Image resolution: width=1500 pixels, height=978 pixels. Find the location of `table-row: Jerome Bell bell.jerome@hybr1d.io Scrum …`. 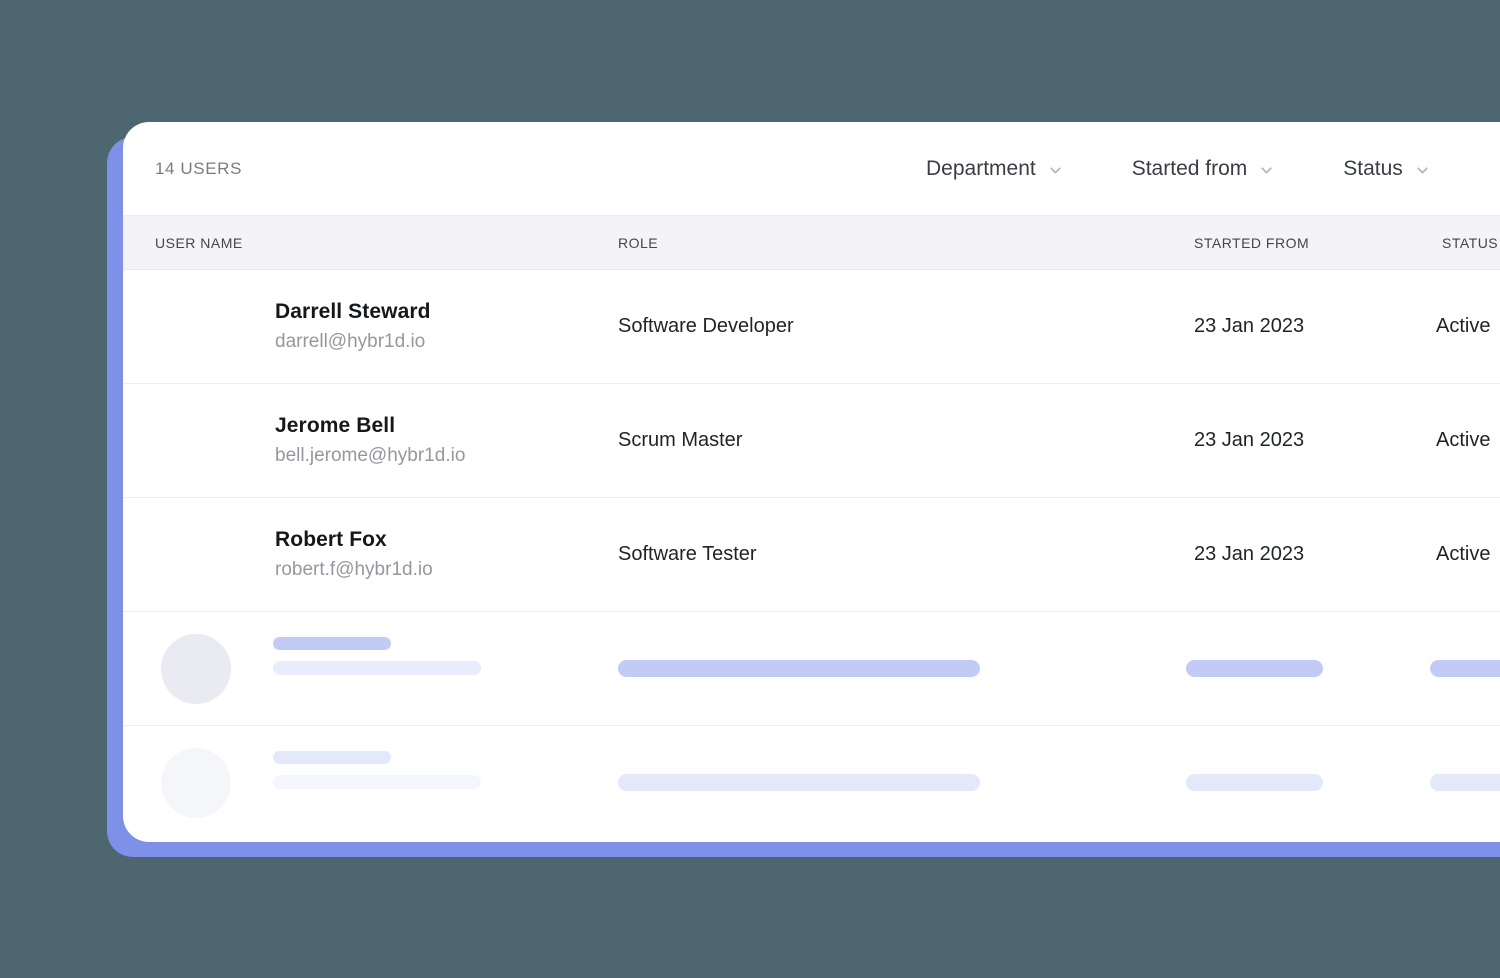

table-row: Jerome Bell bell.jerome@hybr1d.io Scrum … is located at coordinates (811, 441).